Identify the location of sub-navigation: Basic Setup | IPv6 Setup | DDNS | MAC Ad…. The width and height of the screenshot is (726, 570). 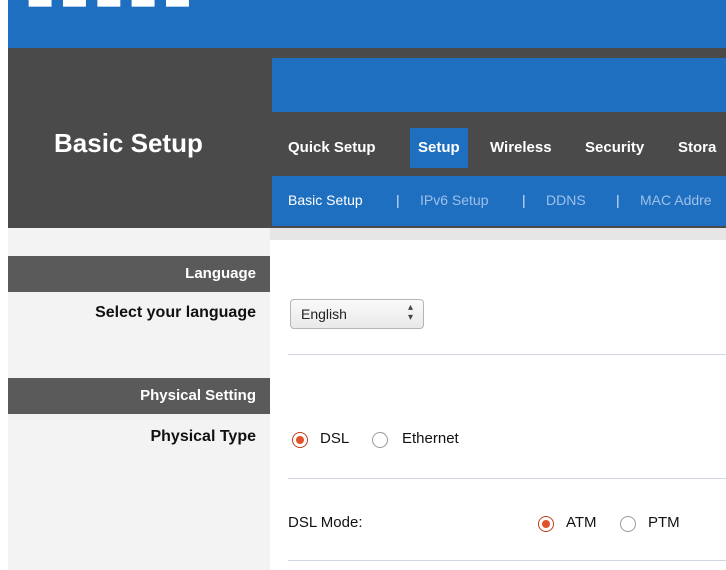
(499, 201).